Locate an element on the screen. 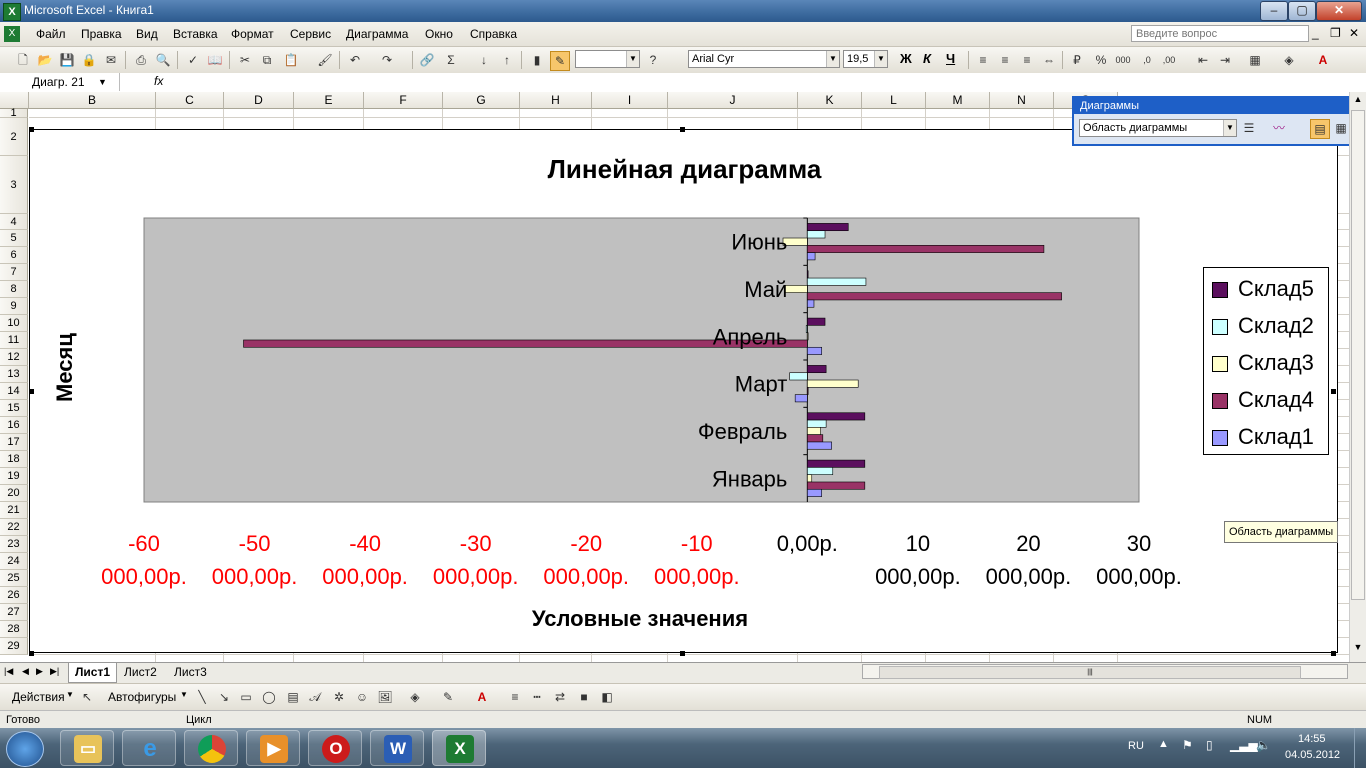  ask-question-input: Введите вопрос is located at coordinates (1220, 33).